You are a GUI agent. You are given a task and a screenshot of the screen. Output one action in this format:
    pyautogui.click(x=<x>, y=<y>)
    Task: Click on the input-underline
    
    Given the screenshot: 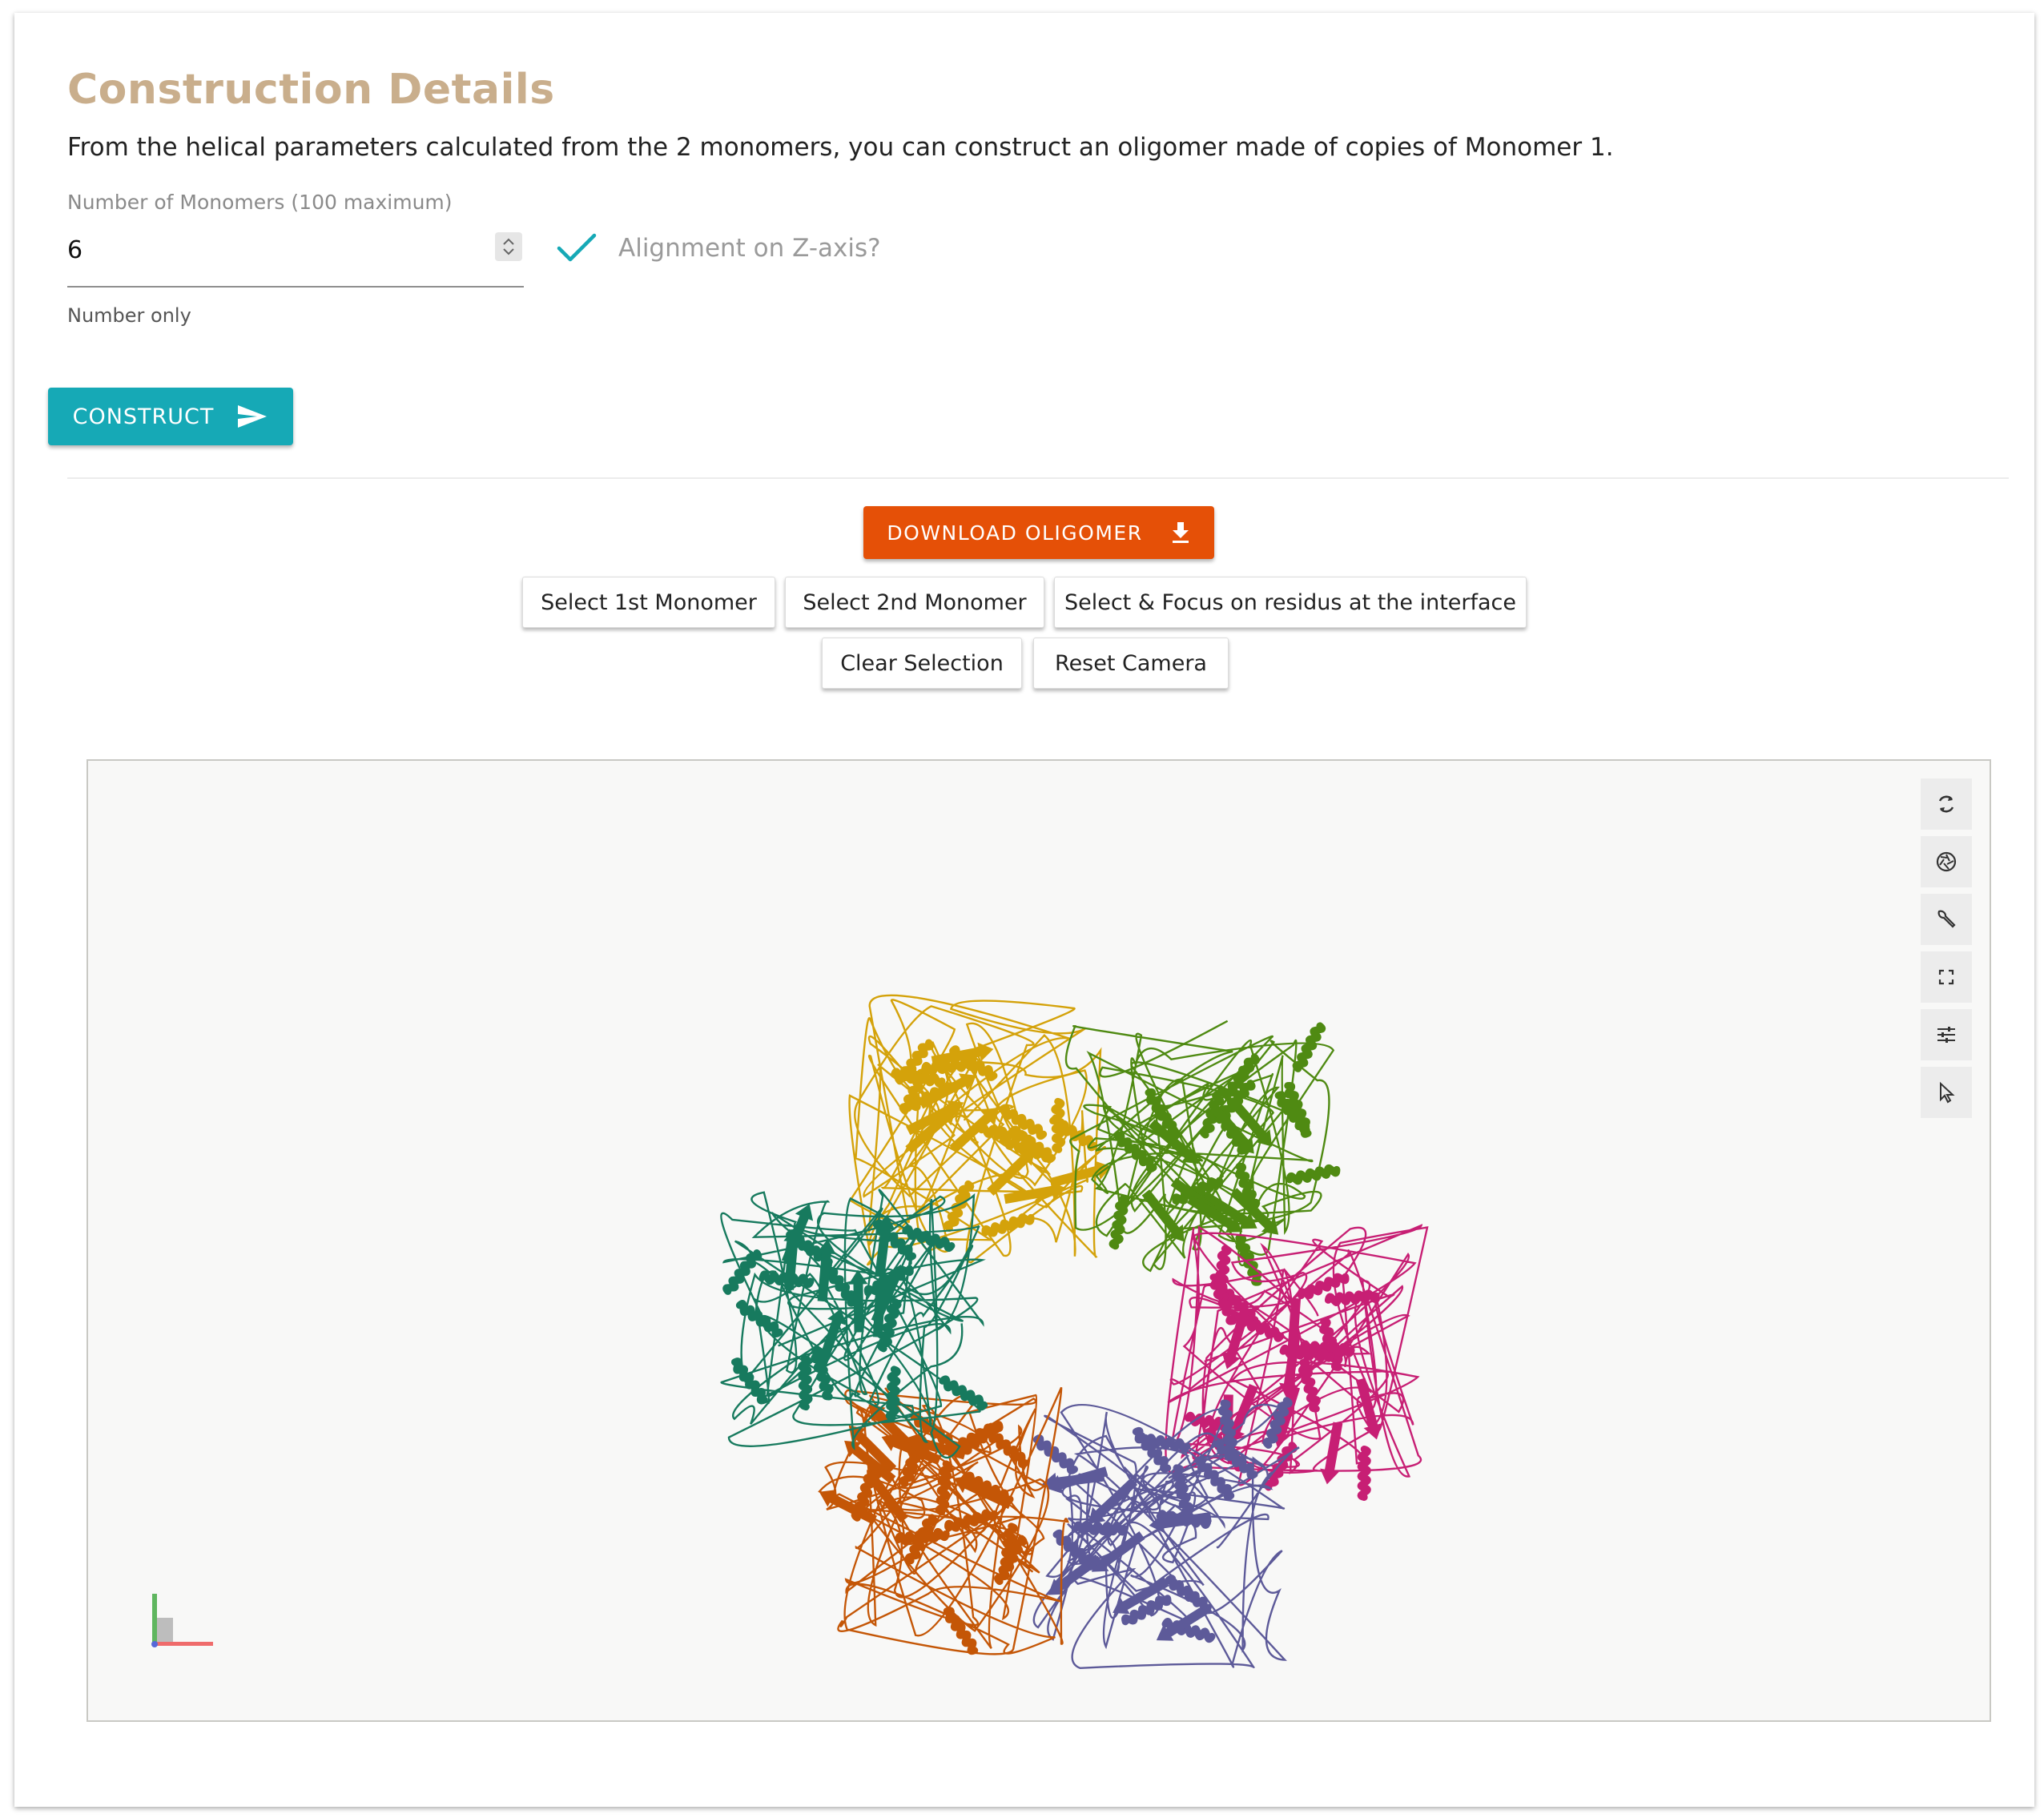 What is the action you would take?
    pyautogui.click(x=295, y=287)
    